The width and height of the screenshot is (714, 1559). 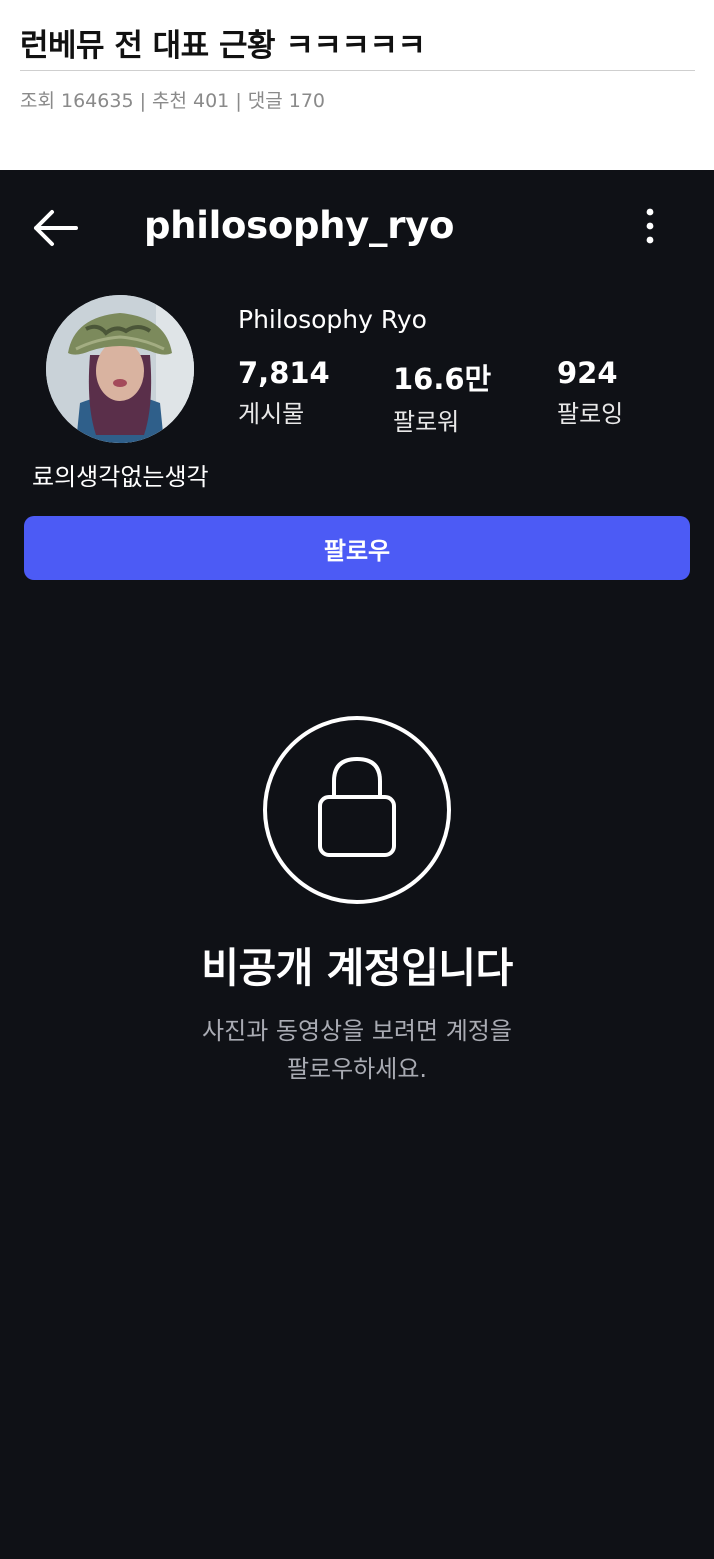 What do you see at coordinates (587, 373) in the screenshot?
I see `following-count: 924` at bounding box center [587, 373].